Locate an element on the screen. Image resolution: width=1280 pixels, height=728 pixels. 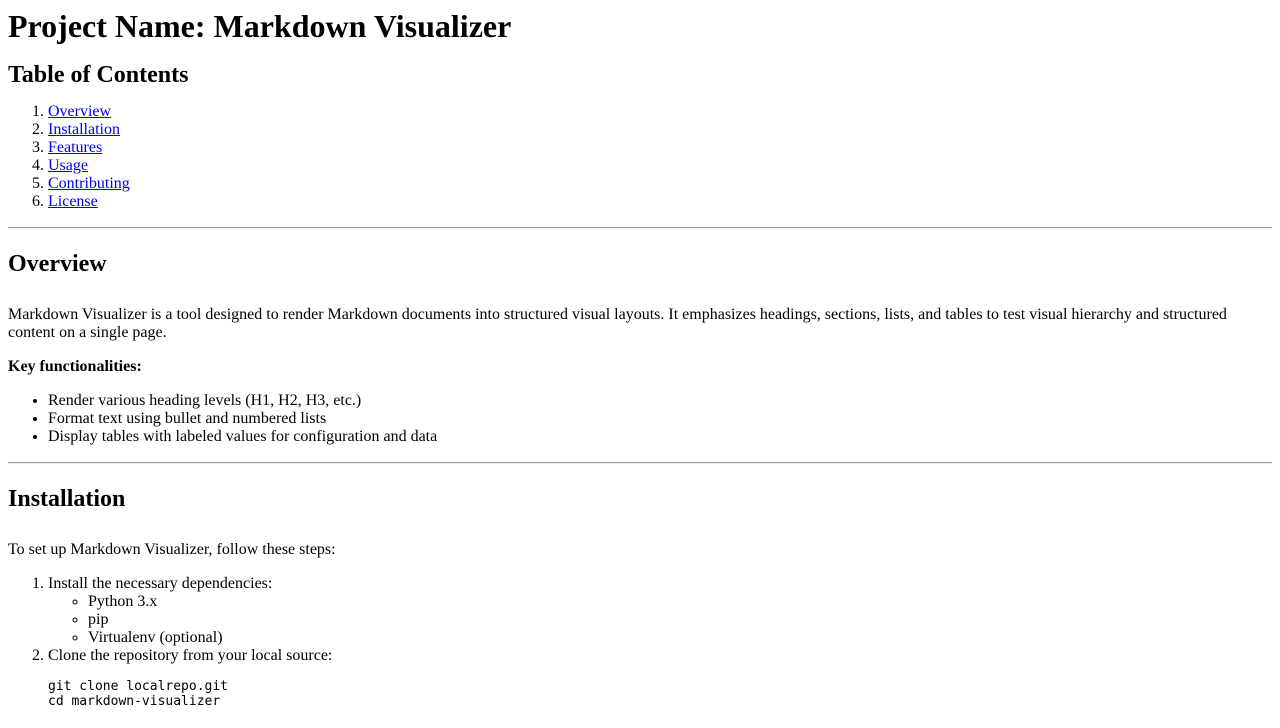
toc-item: License is located at coordinates (660, 202).